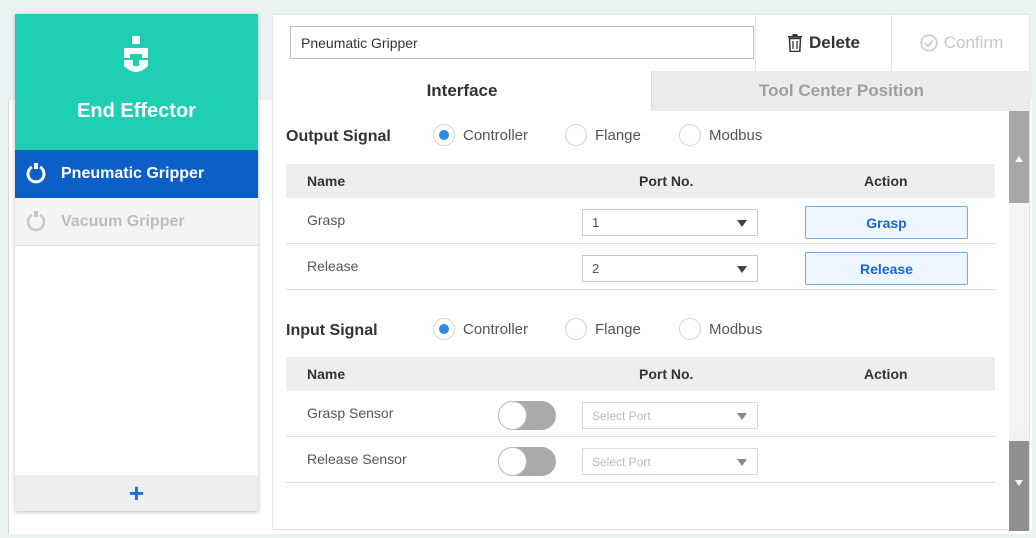 The width and height of the screenshot is (1036, 538). What do you see at coordinates (670, 268) in the screenshot?
I see `port-select: 2` at bounding box center [670, 268].